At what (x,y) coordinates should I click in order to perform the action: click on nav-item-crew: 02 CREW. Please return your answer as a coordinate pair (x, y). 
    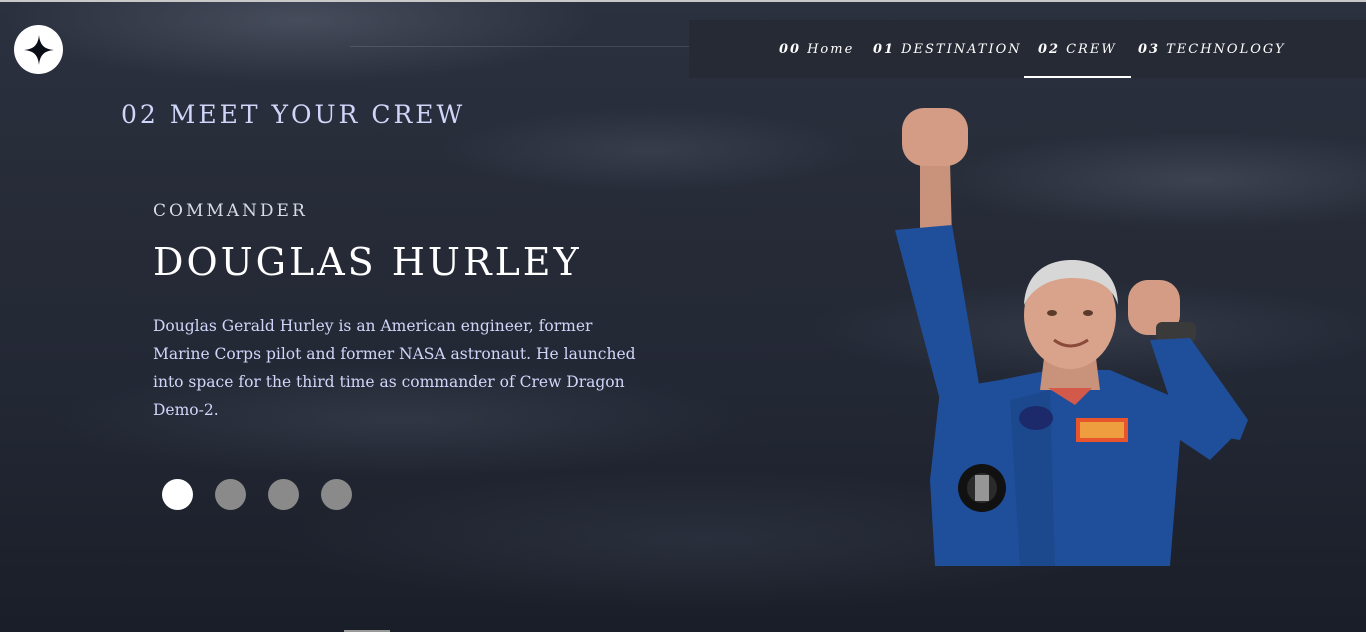
    Looking at the image, I should click on (1077, 49).